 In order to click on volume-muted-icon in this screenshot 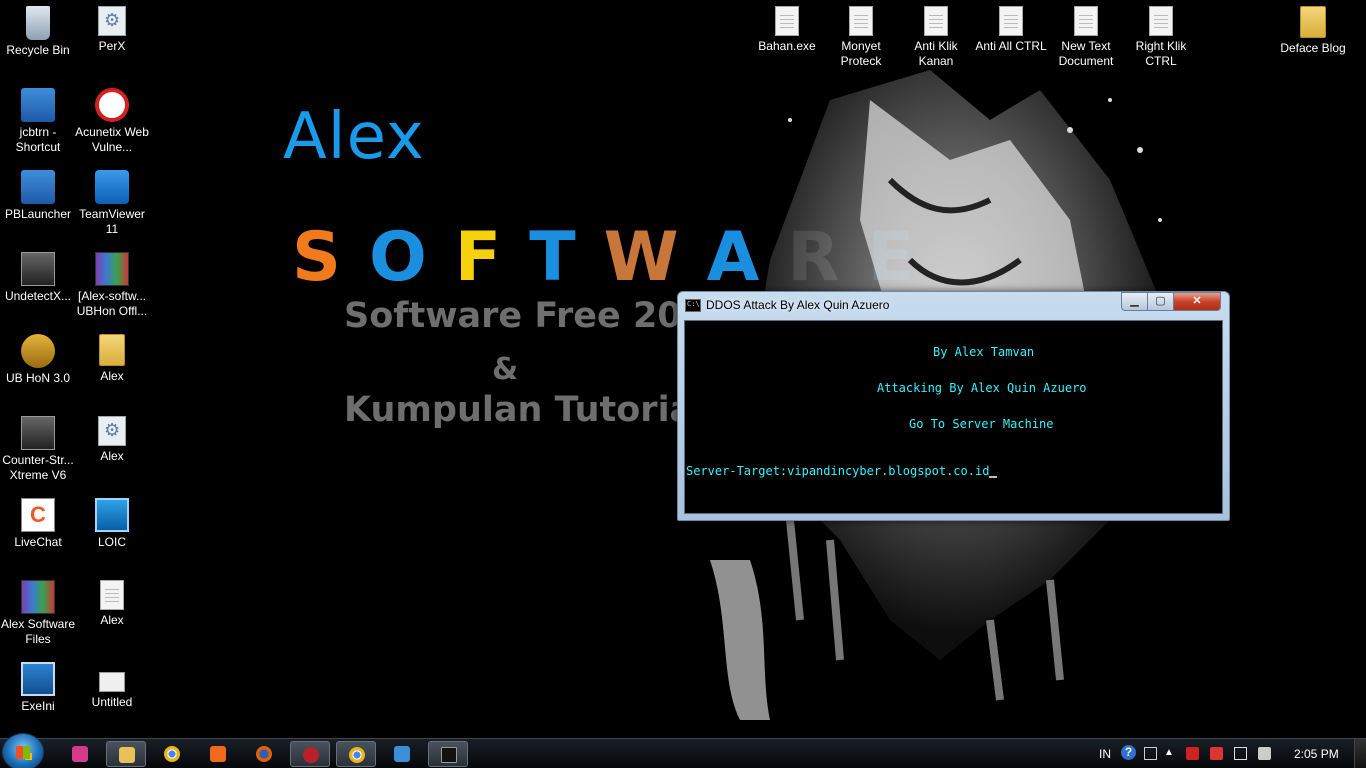, I will do `click(1264, 753)`.